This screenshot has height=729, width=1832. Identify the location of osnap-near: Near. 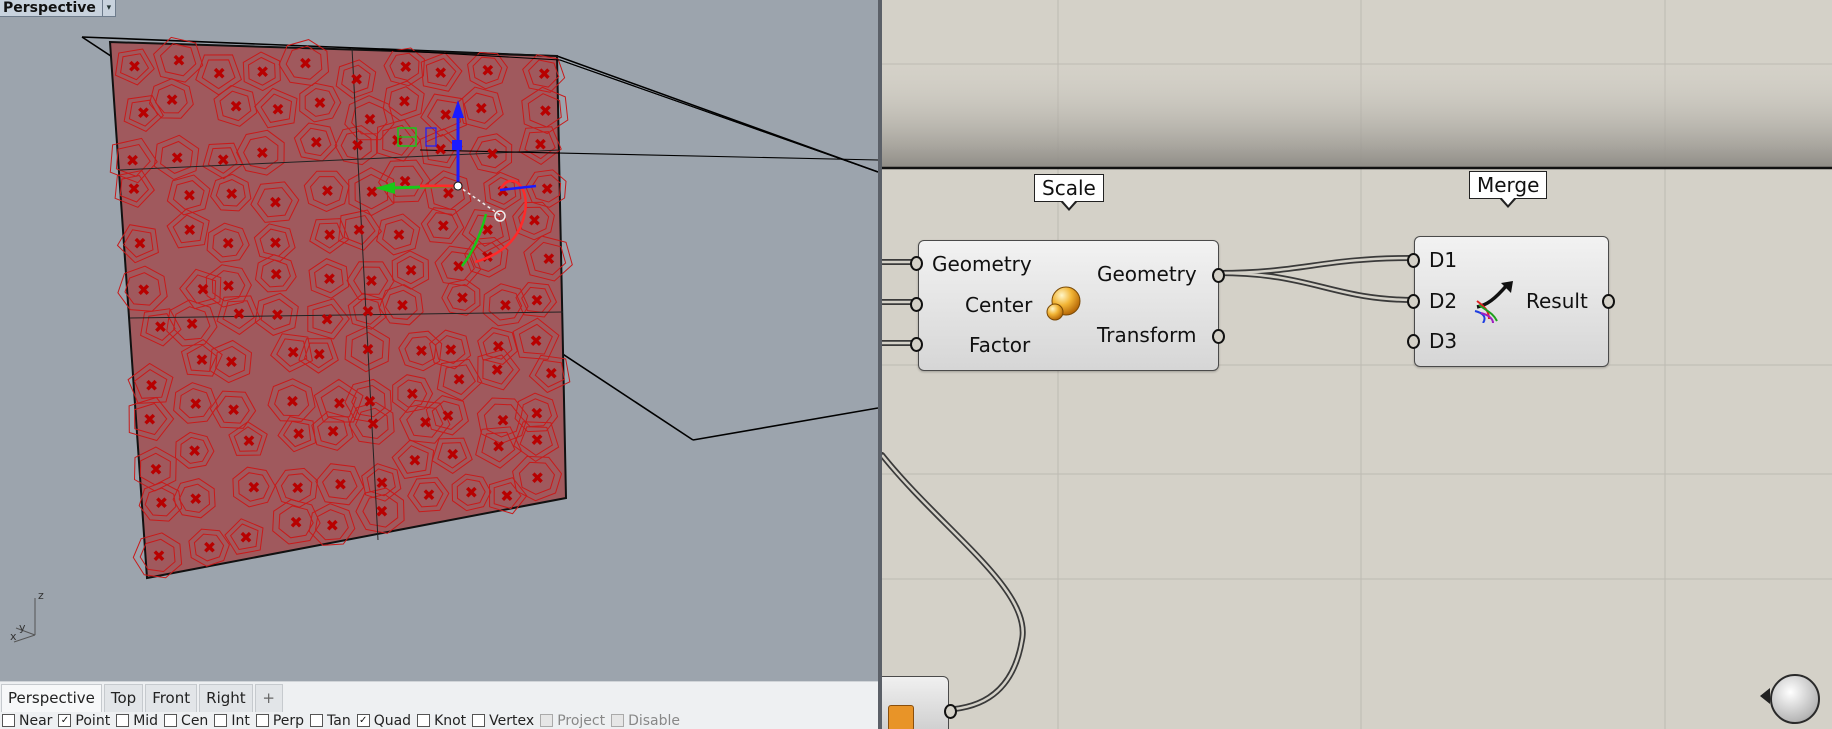
(27, 721).